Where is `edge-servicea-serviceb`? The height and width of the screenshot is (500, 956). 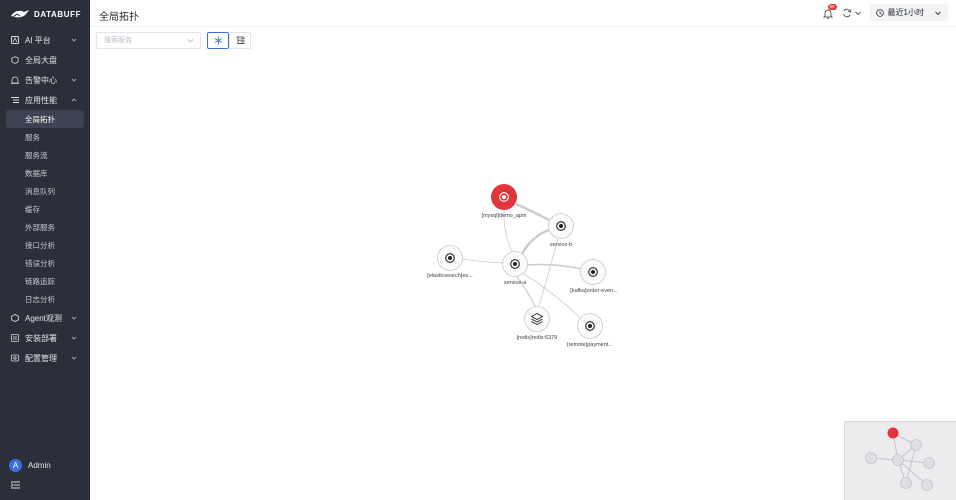 edge-servicea-serviceb is located at coordinates (535, 241).